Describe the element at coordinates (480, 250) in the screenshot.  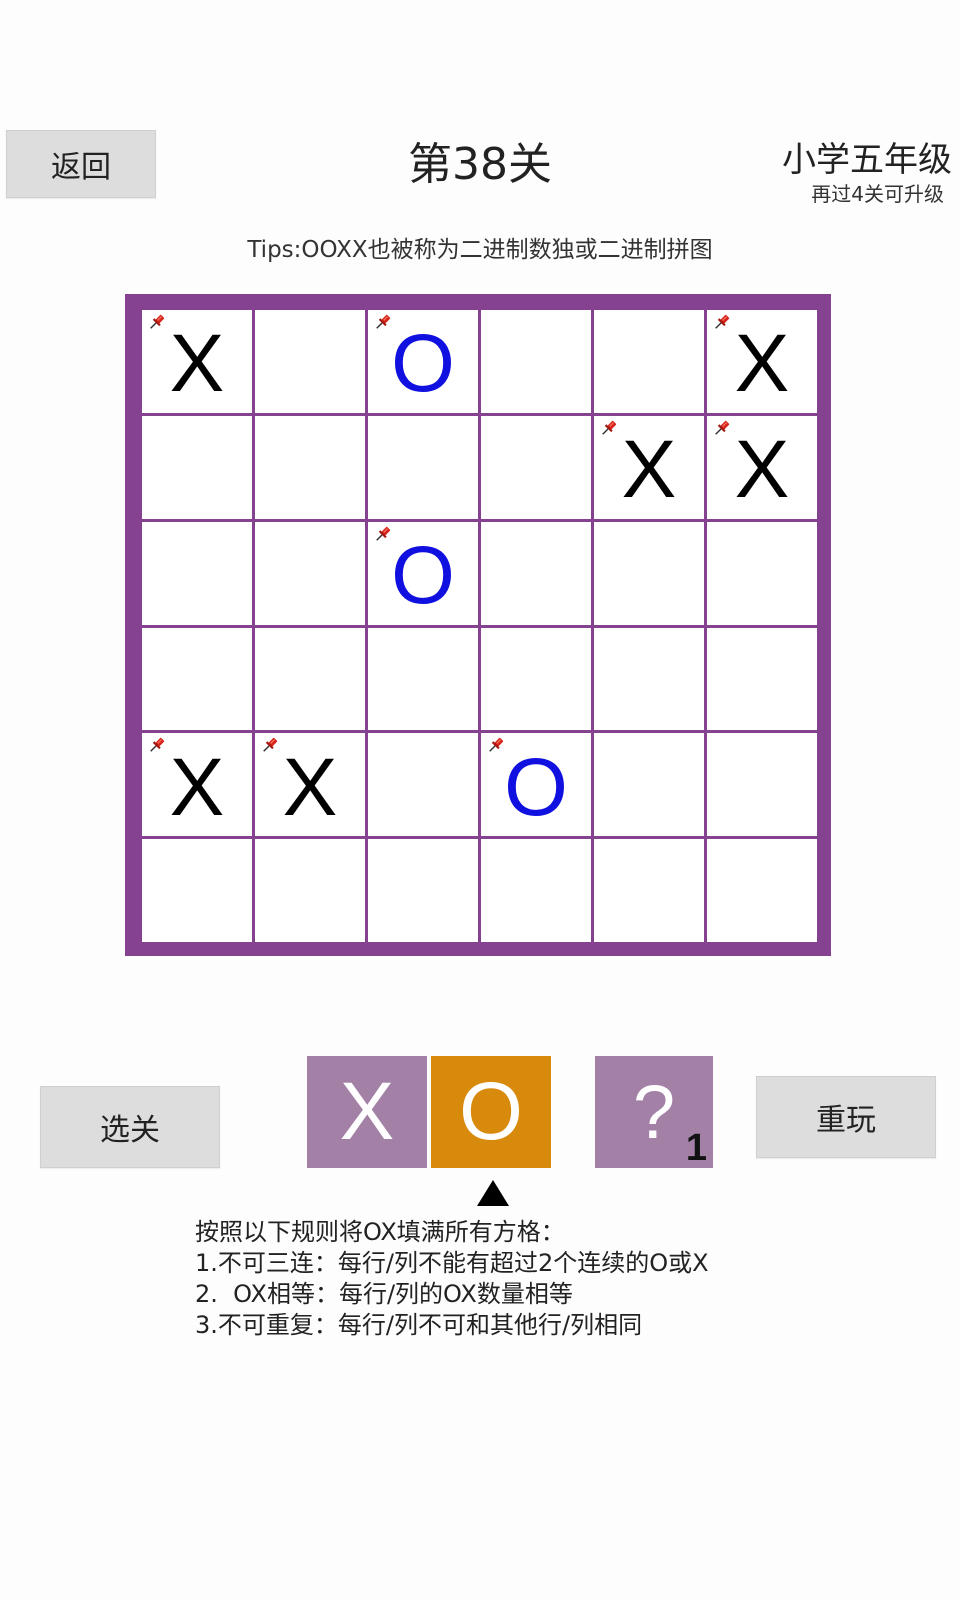
I see `tips-text: Tips:OOXX也被称为二进制数独或二进制拼图` at that location.